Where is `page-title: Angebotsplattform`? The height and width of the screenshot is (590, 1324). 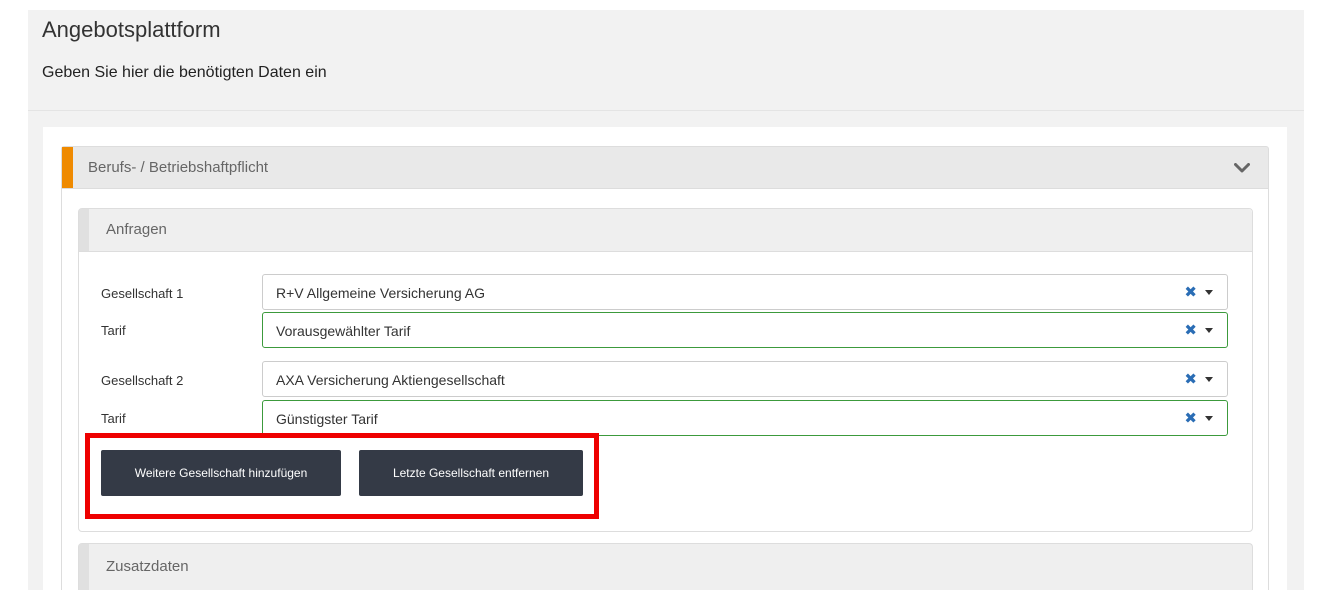
page-title: Angebotsplattform is located at coordinates (131, 29).